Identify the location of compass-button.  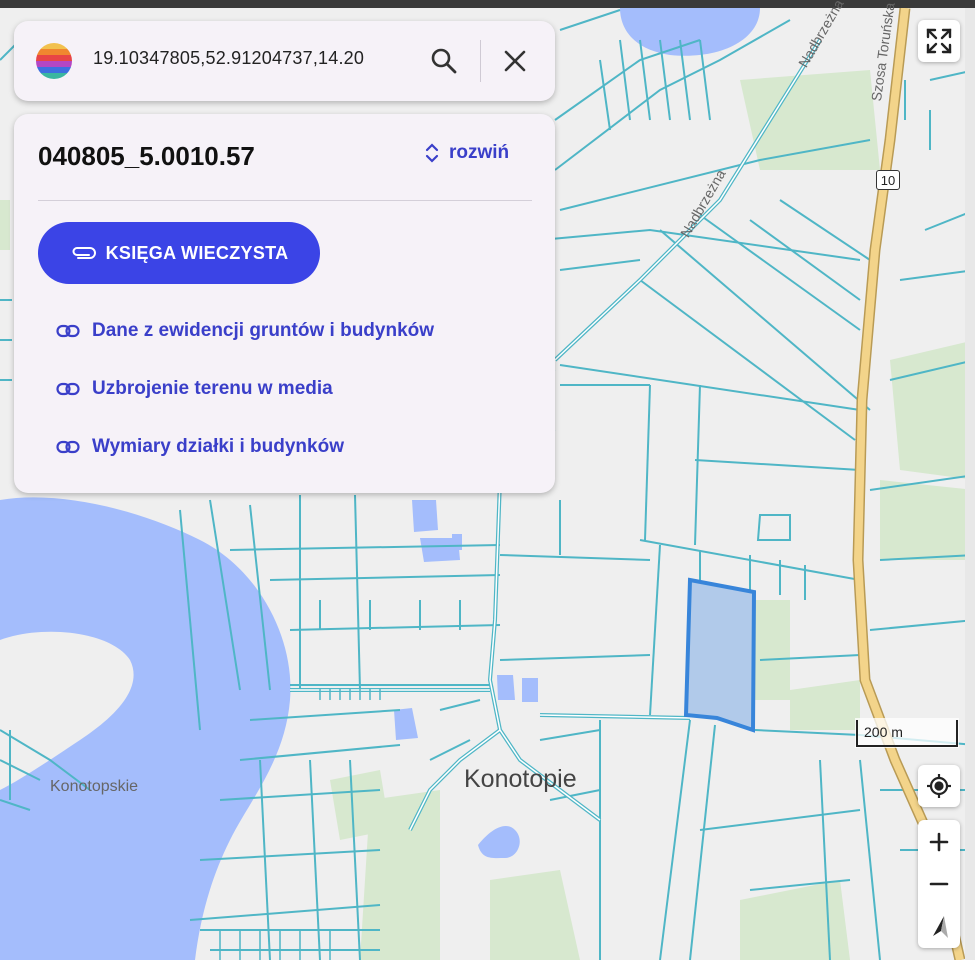
(939, 927).